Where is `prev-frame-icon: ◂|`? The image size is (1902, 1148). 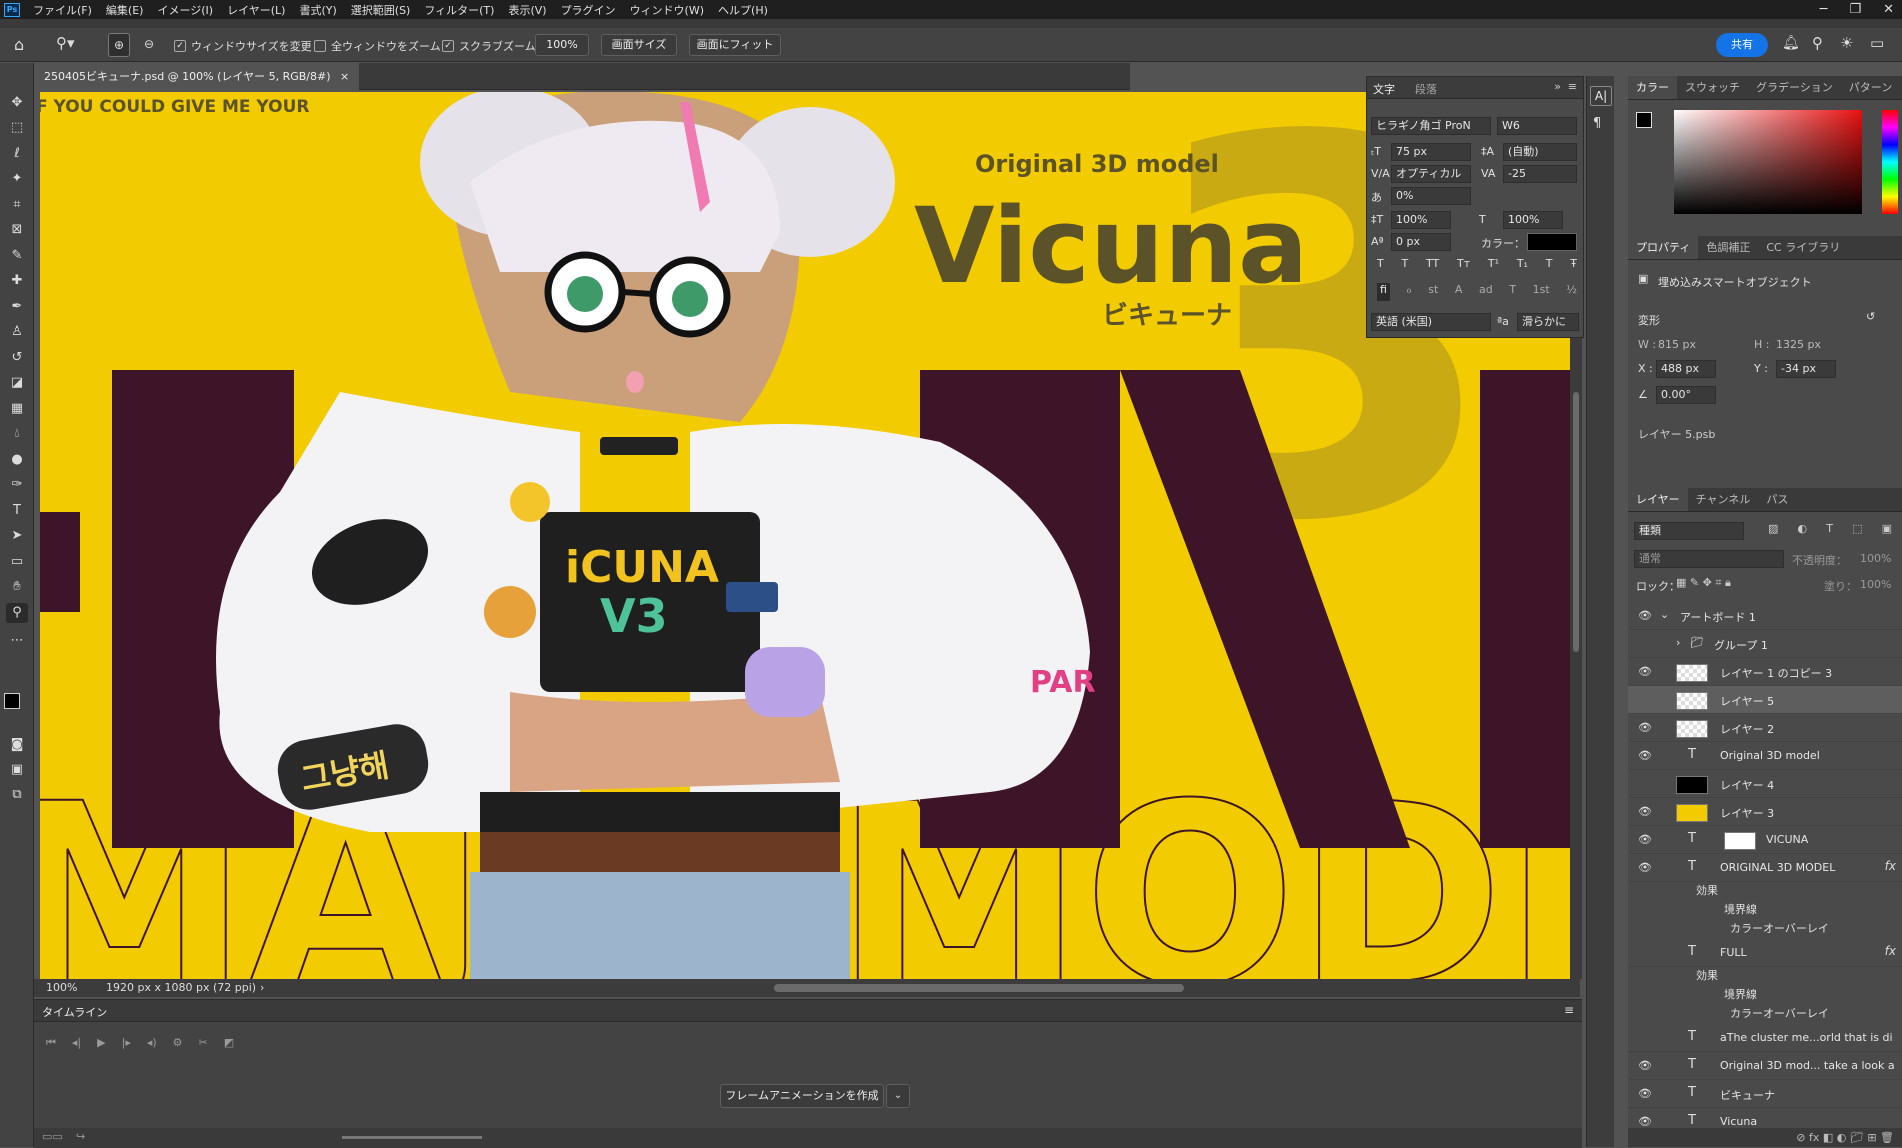
prev-frame-icon: ◂| is located at coordinates (76, 1043).